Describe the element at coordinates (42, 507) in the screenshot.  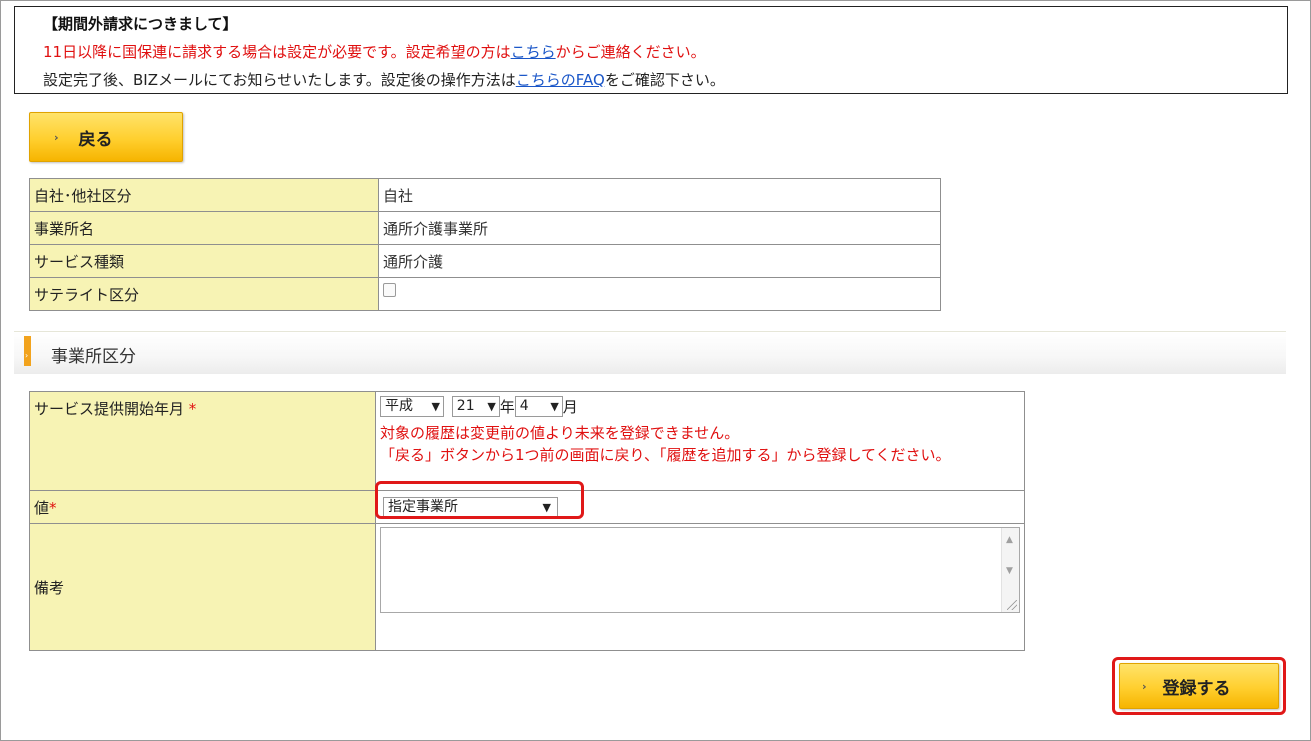
I see `label-text: 値` at that location.